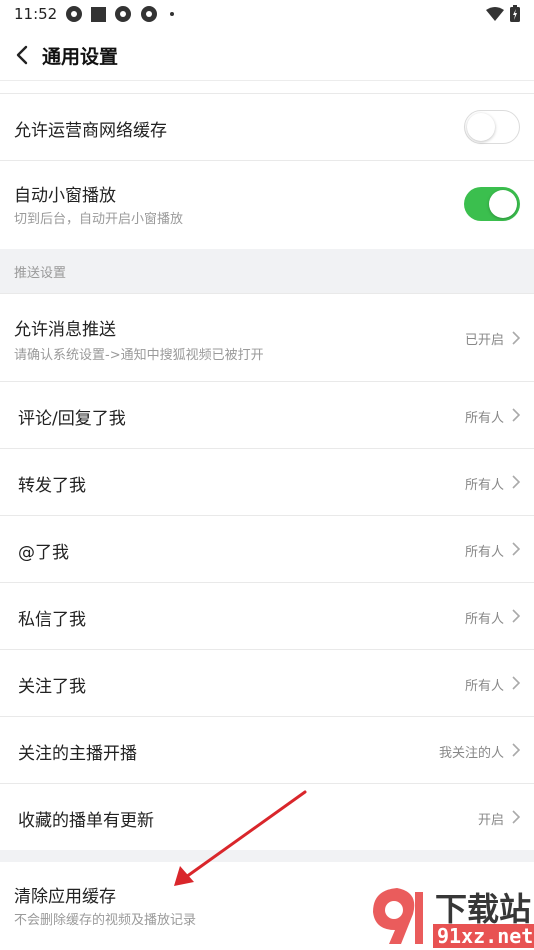 The image size is (534, 950). What do you see at coordinates (80, 56) in the screenshot?
I see `page-title: 通用设置` at bounding box center [80, 56].